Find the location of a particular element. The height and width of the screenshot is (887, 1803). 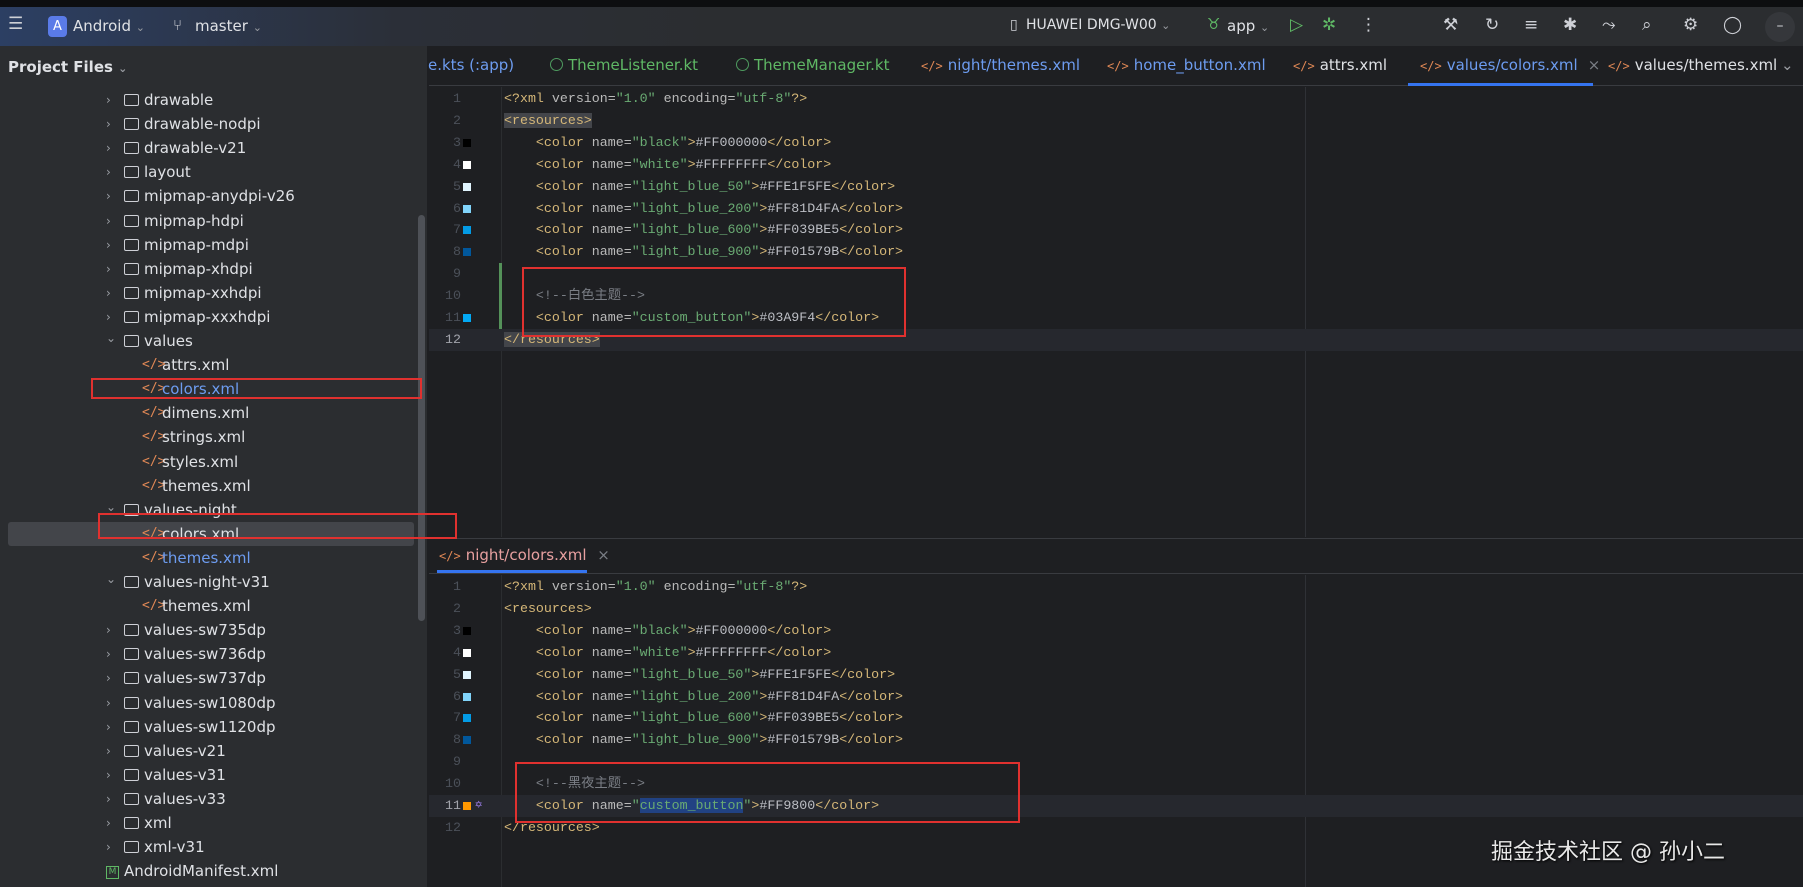

tree-item: › mipmap-xhdpi is located at coordinates (210, 269).